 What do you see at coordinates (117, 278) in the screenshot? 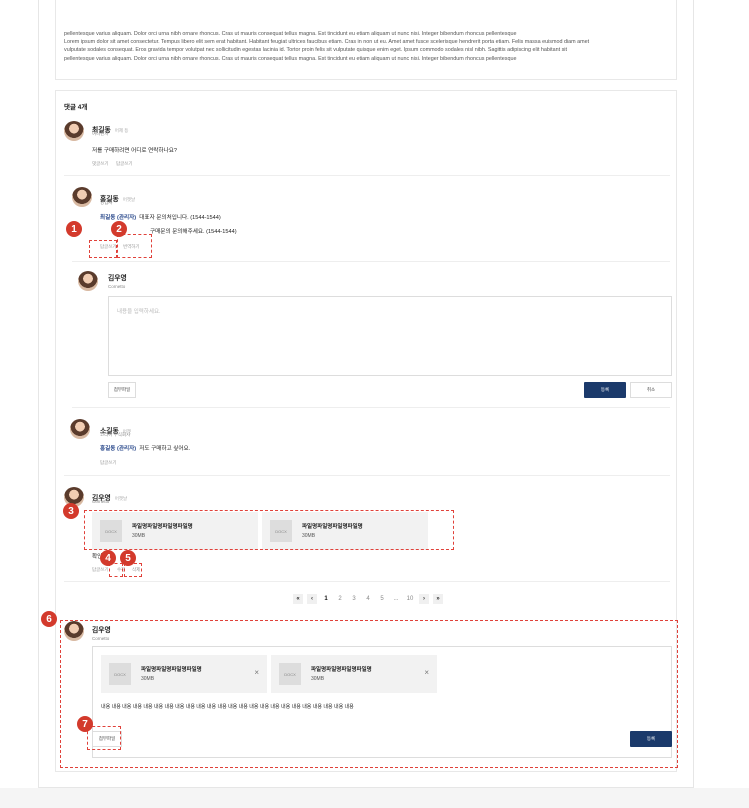
I see `editor-author: 김우영` at bounding box center [117, 278].